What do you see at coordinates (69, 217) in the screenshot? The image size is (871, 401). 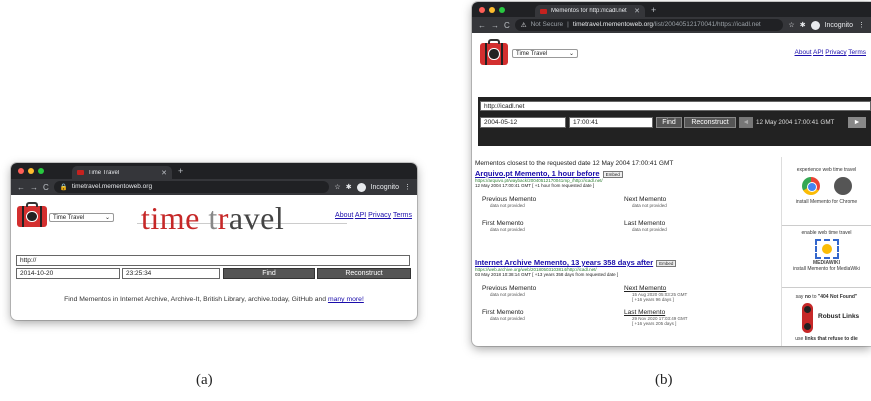 I see `select-value: Time Travel` at bounding box center [69, 217].